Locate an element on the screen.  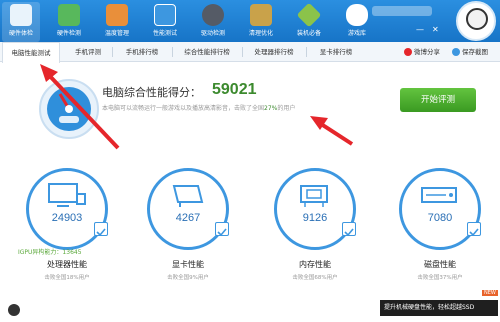
close-icon: ✕ is located at coordinates (436, 30).